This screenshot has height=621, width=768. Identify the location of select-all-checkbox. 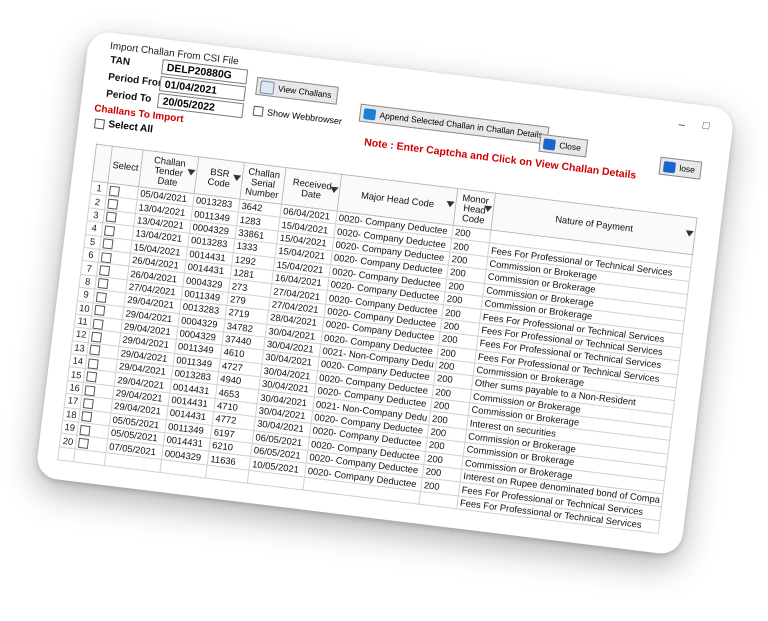
(99, 123).